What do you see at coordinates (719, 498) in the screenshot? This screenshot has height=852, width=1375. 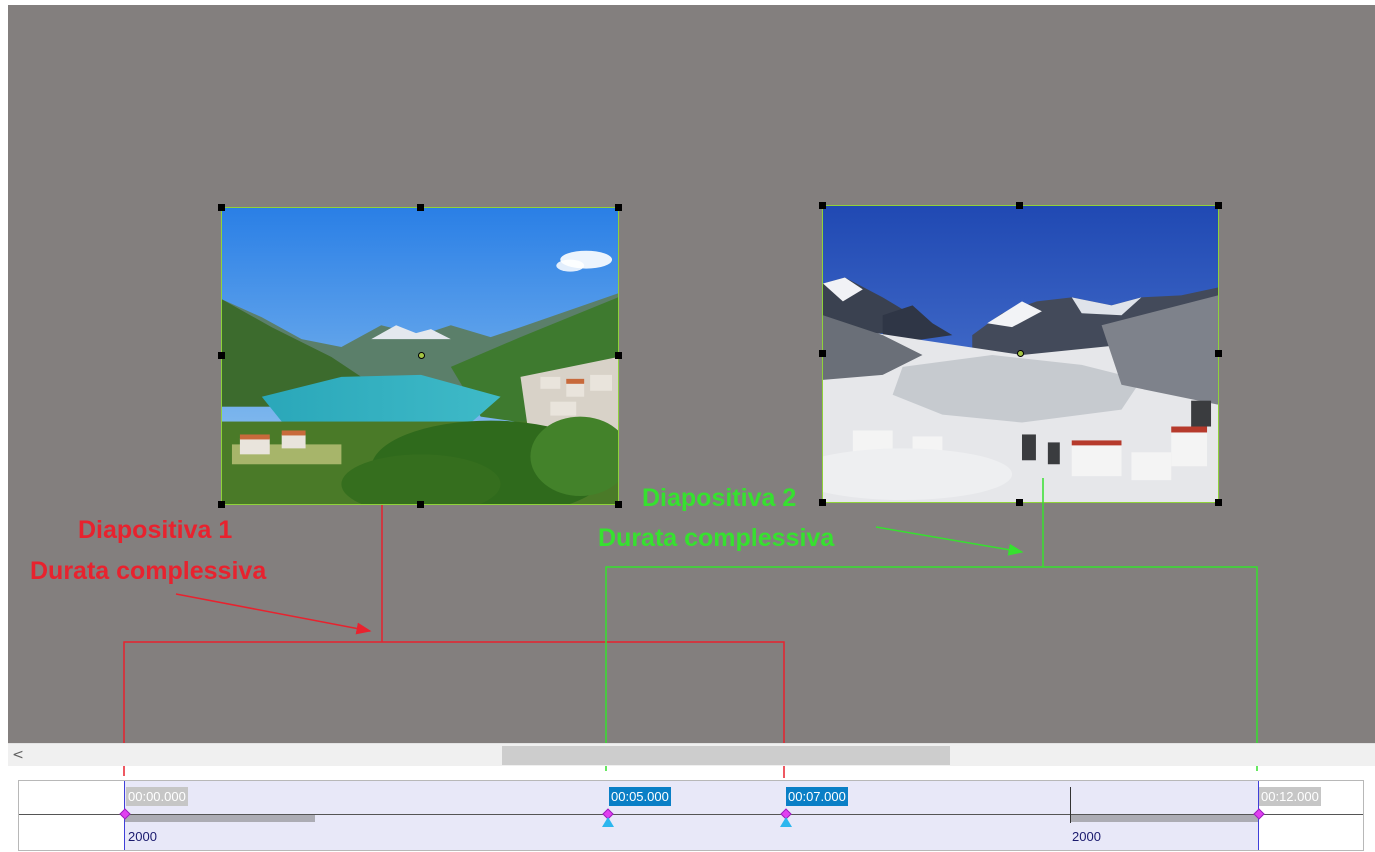 I see `slide2-title-label: Diapositiva 2` at bounding box center [719, 498].